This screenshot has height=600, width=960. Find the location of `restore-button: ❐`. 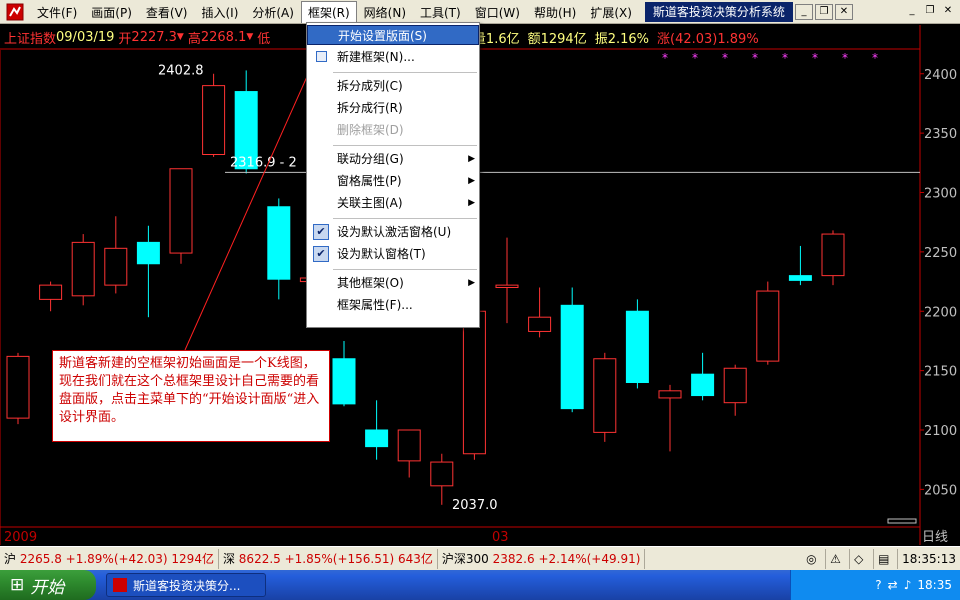

restore-button: ❐ is located at coordinates (823, 11).